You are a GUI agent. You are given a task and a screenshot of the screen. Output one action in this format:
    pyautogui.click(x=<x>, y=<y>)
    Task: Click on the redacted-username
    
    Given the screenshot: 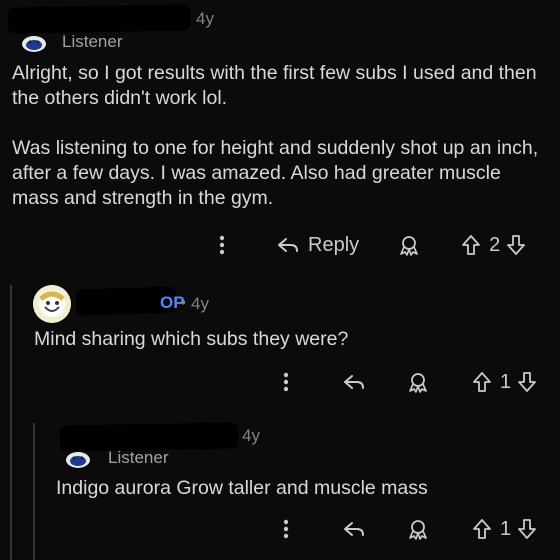 What is the action you would take?
    pyautogui.click(x=99, y=19)
    